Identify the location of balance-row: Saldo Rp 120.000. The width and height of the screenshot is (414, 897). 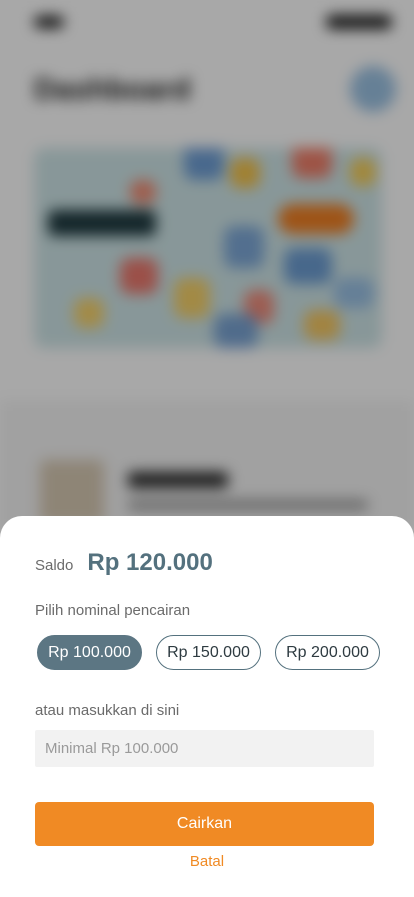
(124, 563).